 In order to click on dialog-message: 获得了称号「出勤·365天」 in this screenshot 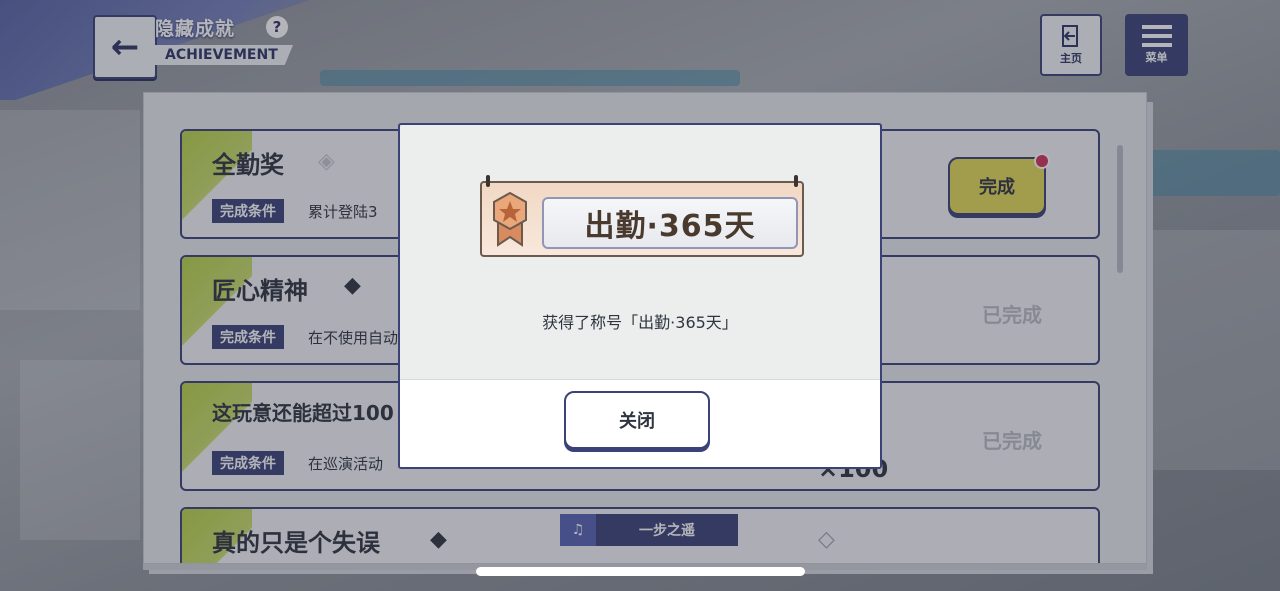, I will do `click(640, 322)`.